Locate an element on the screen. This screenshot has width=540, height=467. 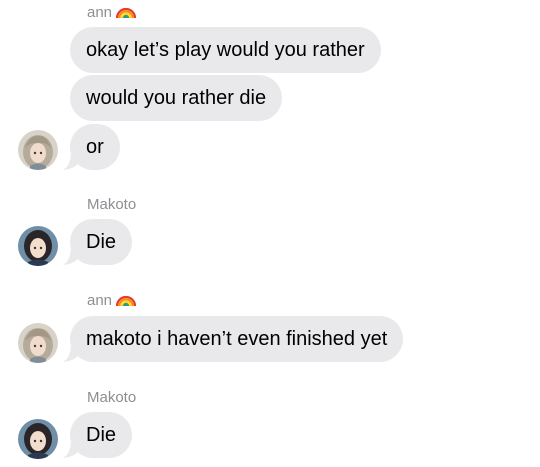
message-text: okay let’s play would you rather is located at coordinates (225, 50).